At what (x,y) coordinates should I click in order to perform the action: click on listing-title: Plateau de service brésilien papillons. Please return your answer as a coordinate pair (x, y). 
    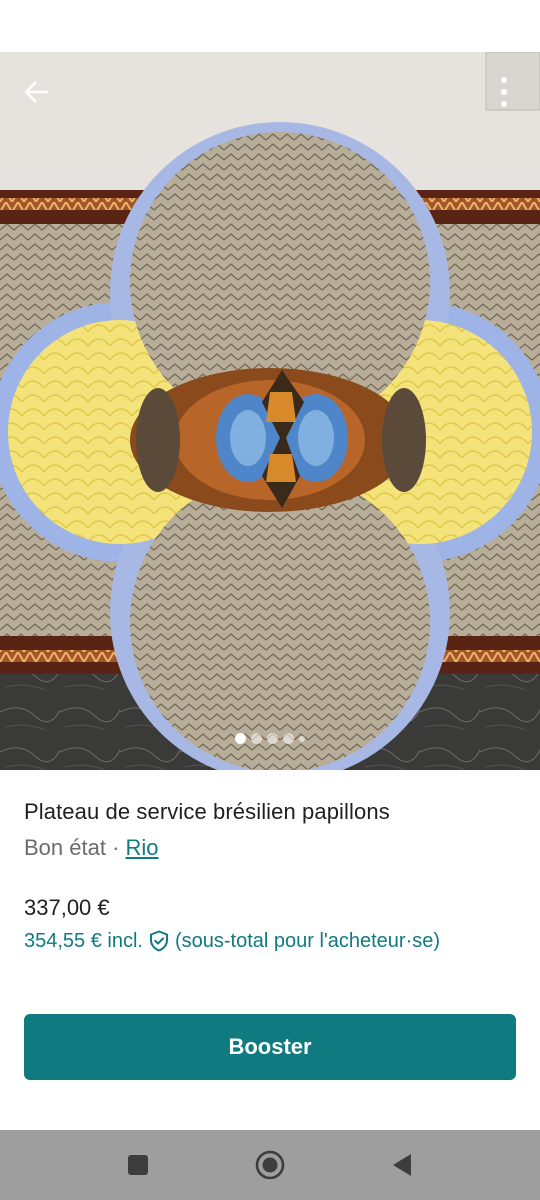
    Looking at the image, I should click on (207, 811).